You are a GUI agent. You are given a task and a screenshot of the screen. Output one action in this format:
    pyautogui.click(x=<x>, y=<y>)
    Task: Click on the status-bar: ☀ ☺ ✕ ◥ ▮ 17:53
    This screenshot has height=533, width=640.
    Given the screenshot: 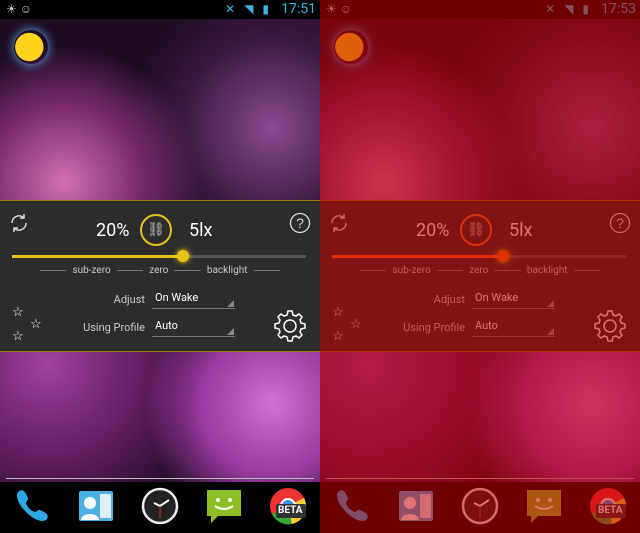 What is the action you would take?
    pyautogui.click(x=480, y=9)
    